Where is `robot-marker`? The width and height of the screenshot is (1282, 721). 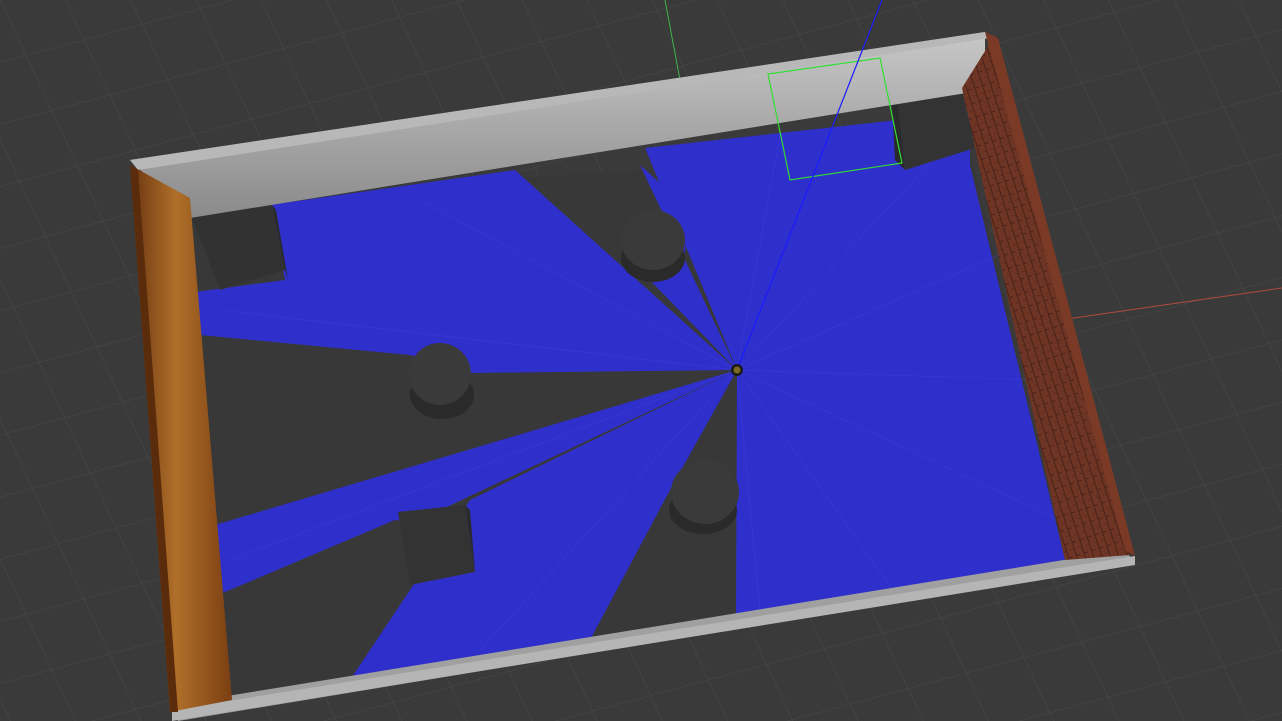
robot-marker is located at coordinates (737, 370).